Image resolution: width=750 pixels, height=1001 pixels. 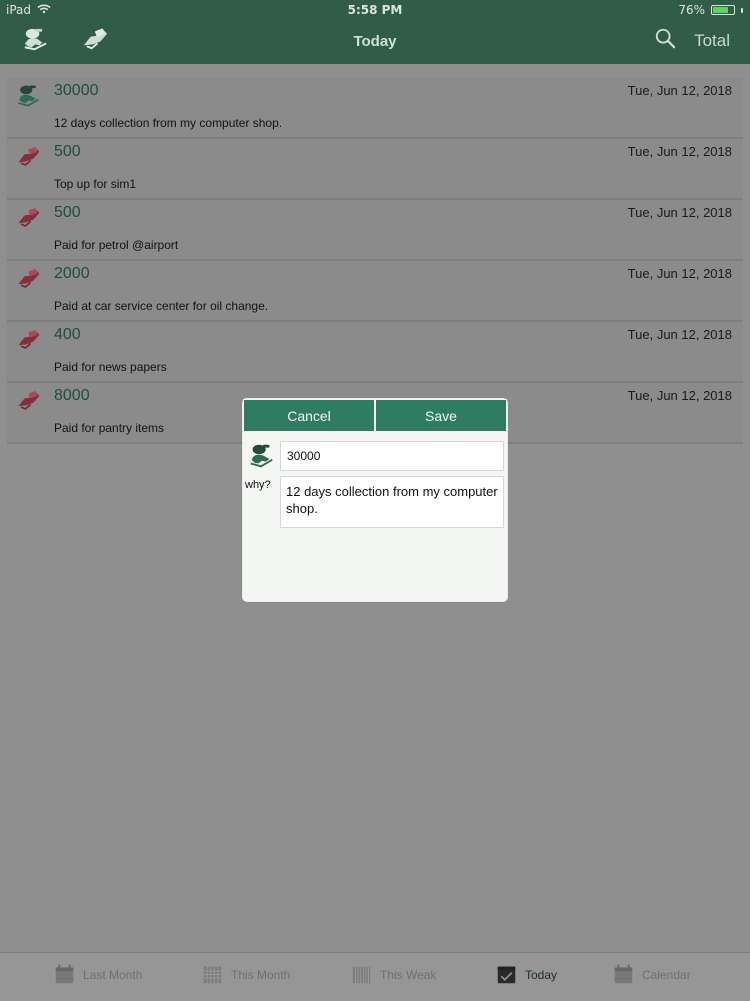 I want to click on save-button: Save, so click(x=441, y=415).